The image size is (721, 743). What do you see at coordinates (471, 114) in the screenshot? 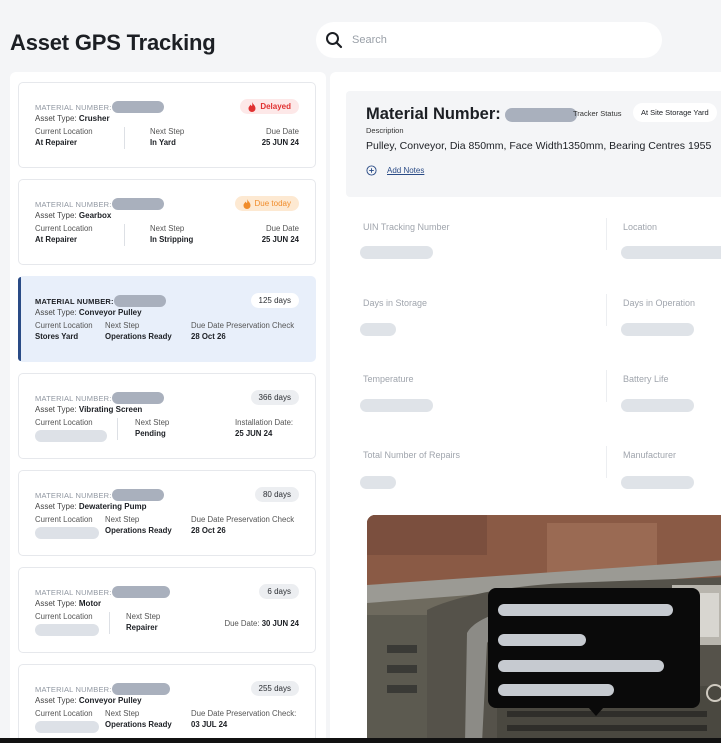
I see `detail-title: Material Number:` at bounding box center [471, 114].